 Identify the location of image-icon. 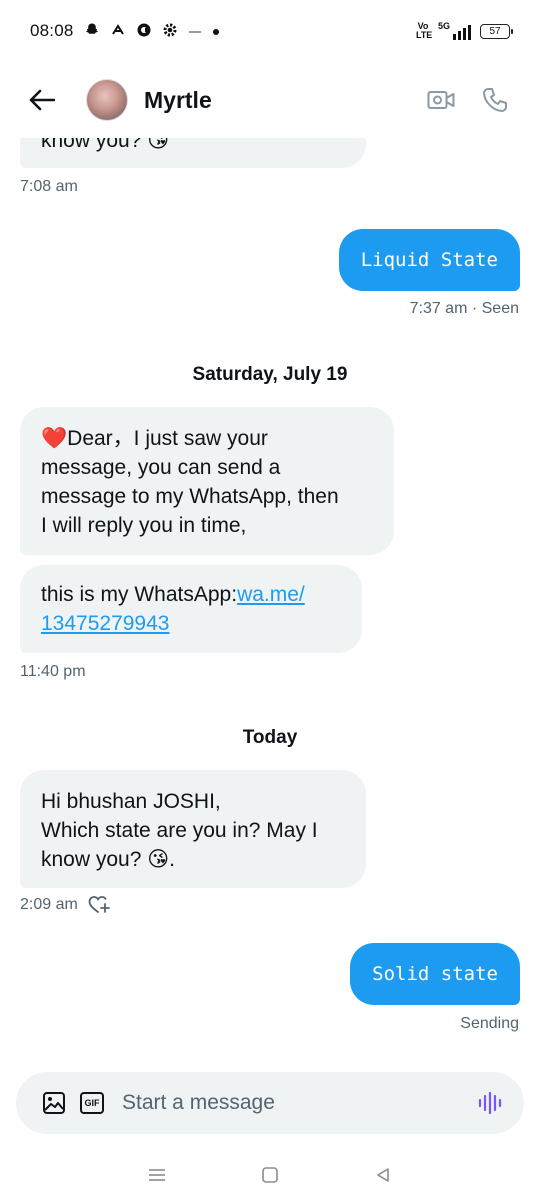
(54, 1103).